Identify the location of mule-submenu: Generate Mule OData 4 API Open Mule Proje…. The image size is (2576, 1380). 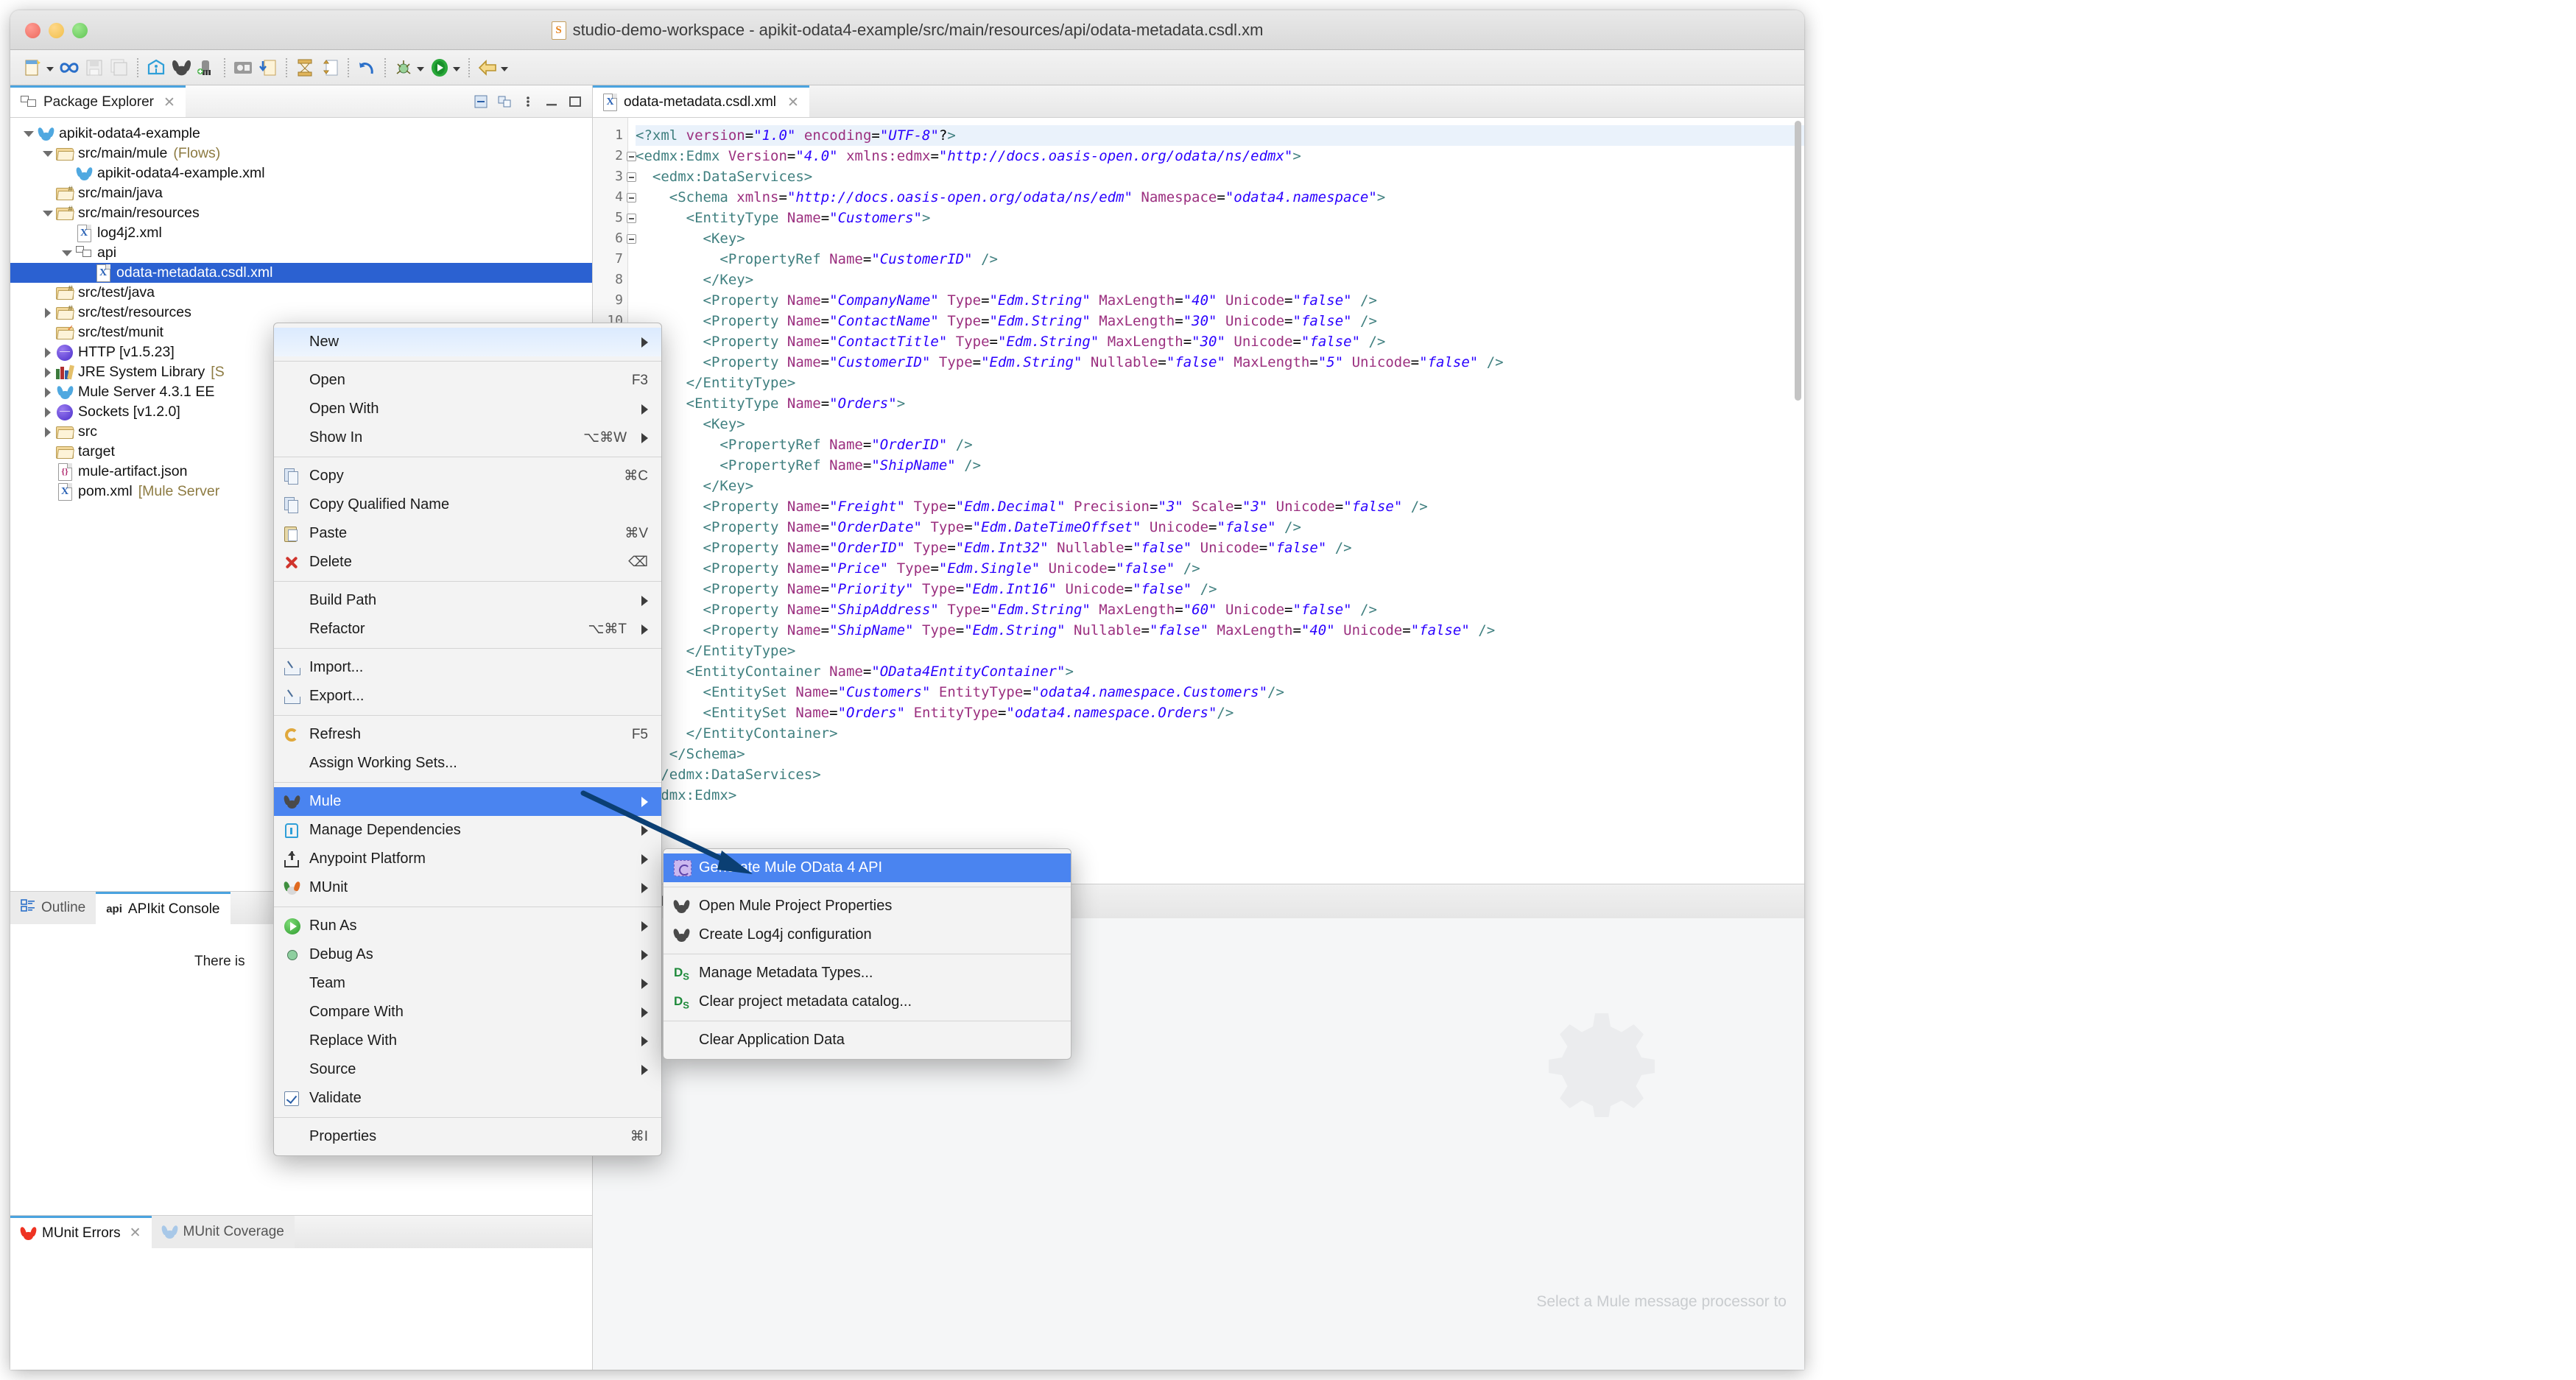
(867, 954).